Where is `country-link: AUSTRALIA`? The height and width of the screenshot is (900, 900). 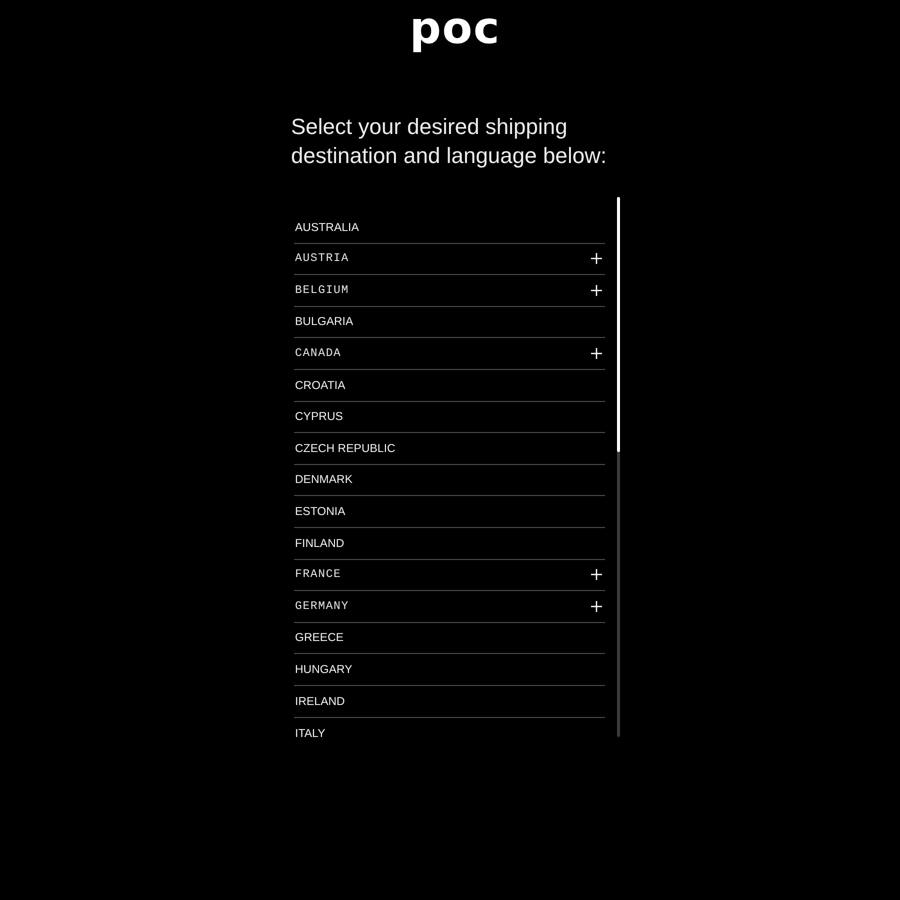 country-link: AUSTRALIA is located at coordinates (449, 228).